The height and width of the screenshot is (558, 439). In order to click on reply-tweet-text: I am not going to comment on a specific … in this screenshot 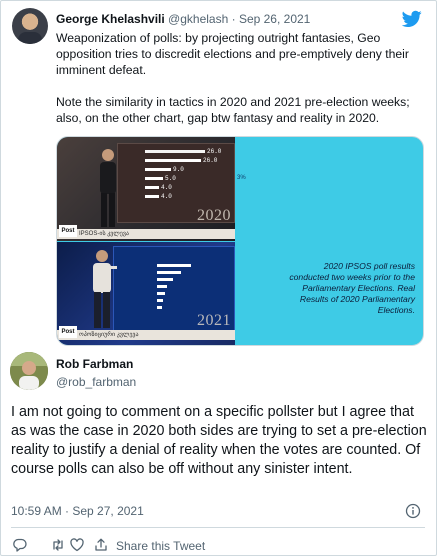, I will do `click(219, 441)`.